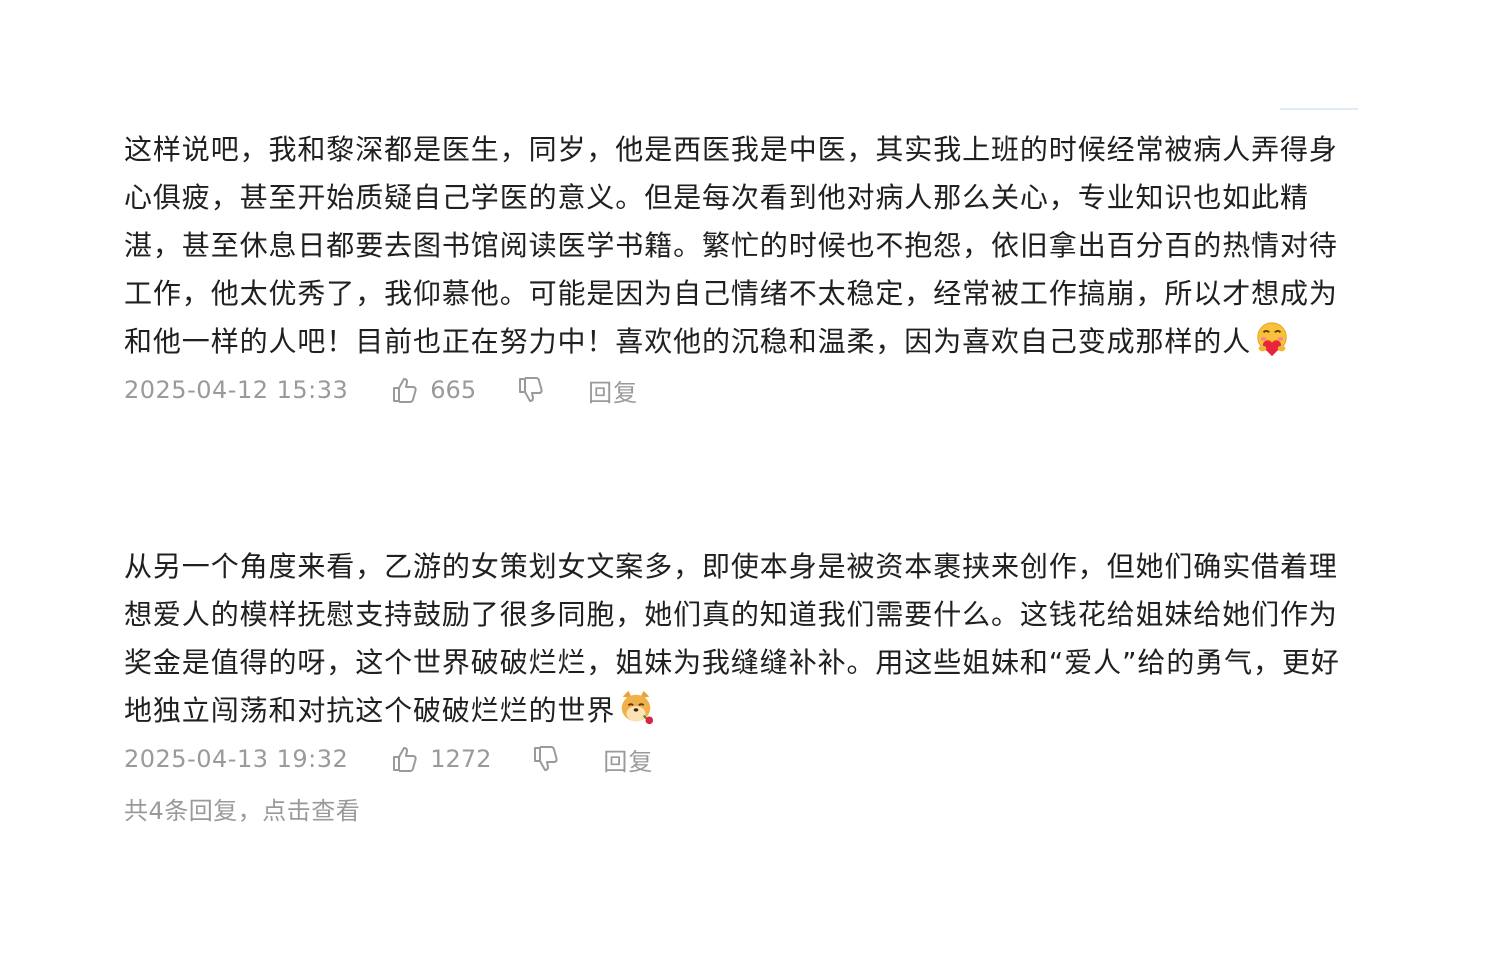 This screenshot has width=1487, height=960. What do you see at coordinates (461, 759) in the screenshot?
I see `like-count: 1272` at bounding box center [461, 759].